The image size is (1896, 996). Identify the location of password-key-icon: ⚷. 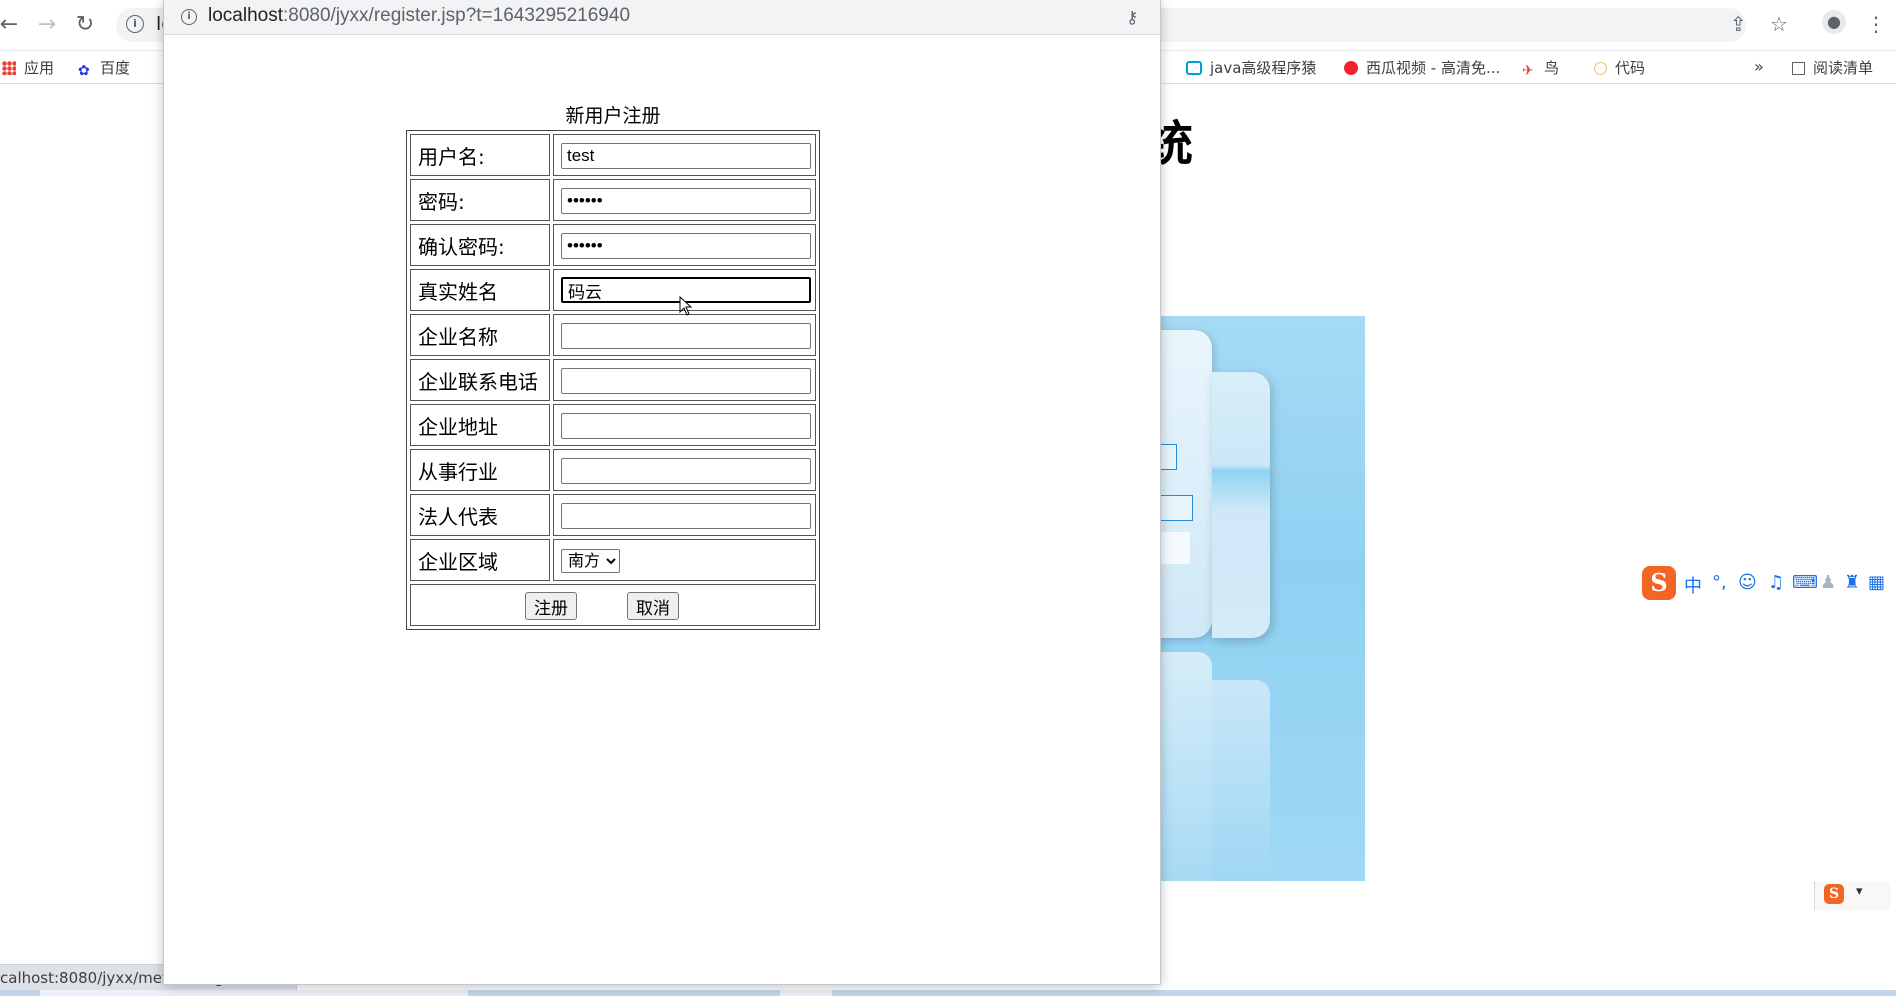
(1132, 18).